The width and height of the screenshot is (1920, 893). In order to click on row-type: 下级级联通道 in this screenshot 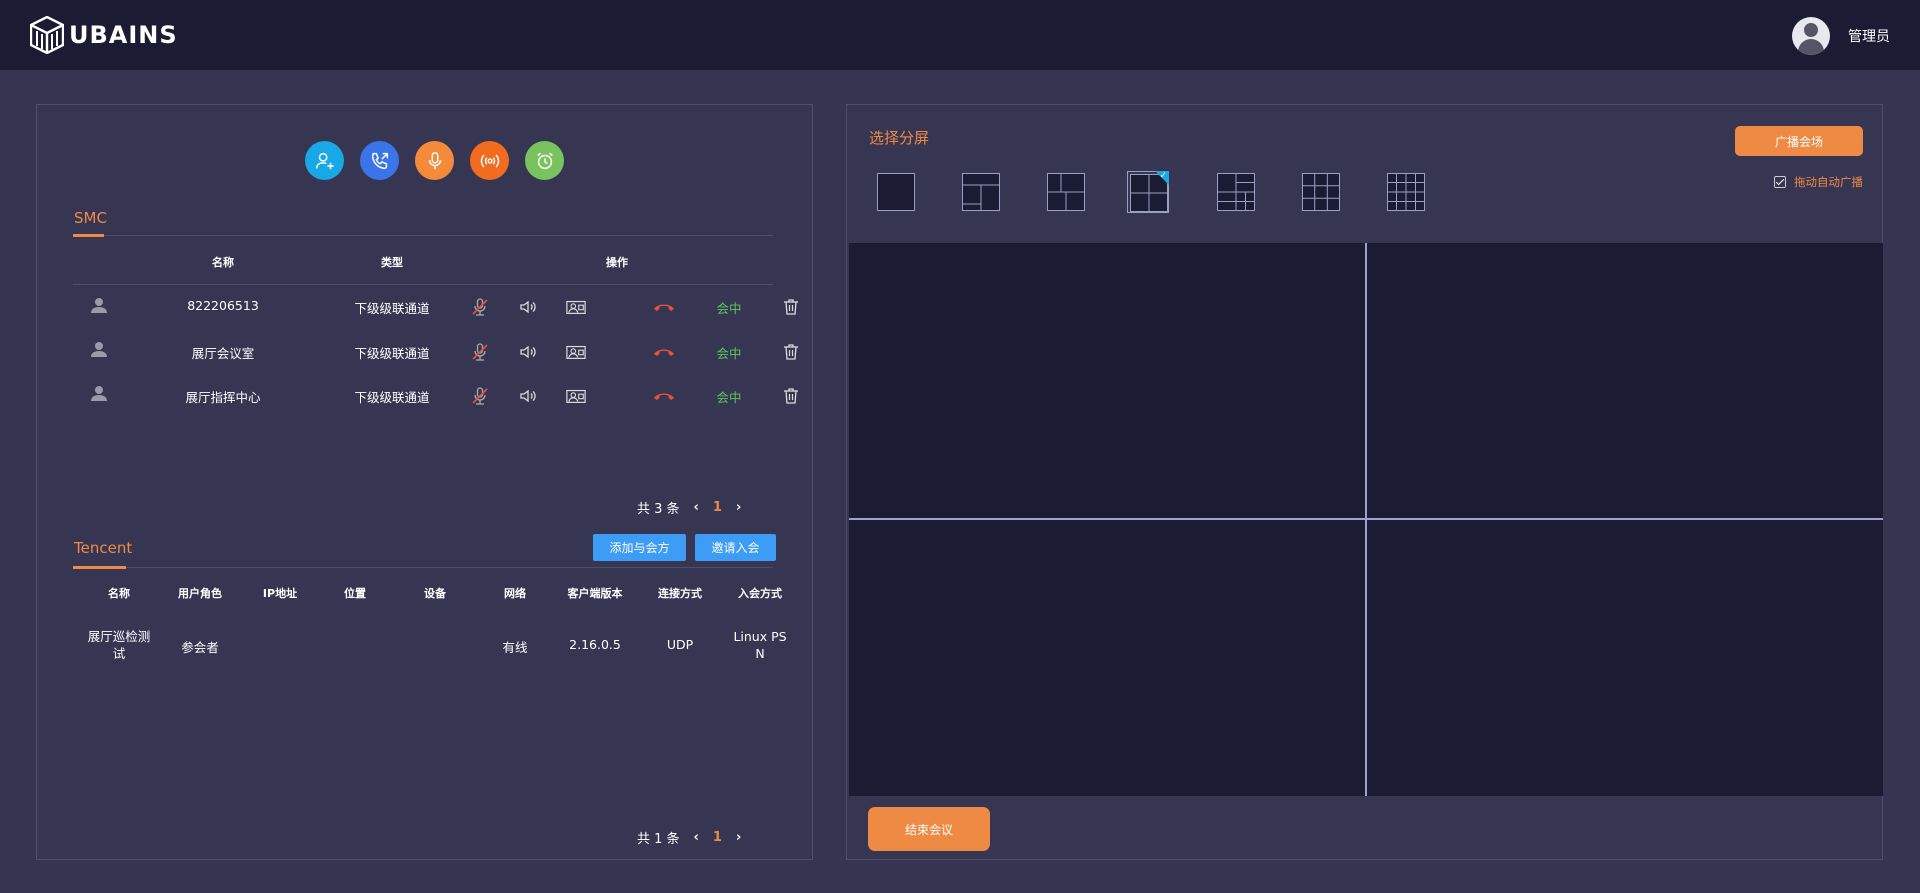, I will do `click(392, 397)`.